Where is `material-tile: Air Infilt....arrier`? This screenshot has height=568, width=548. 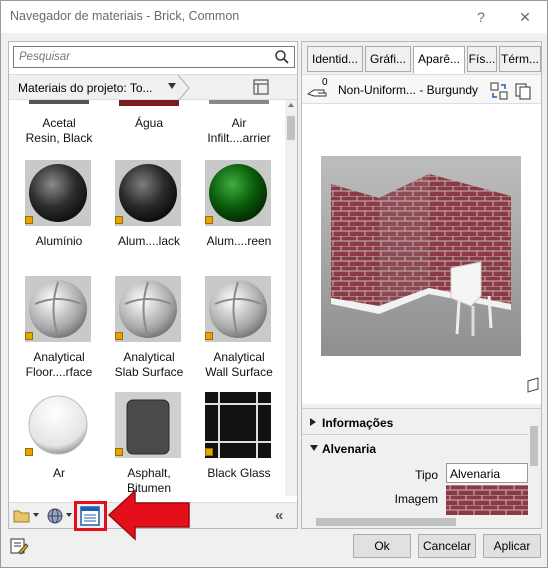 material-tile: Air Infilt....arrier is located at coordinates (239, 124).